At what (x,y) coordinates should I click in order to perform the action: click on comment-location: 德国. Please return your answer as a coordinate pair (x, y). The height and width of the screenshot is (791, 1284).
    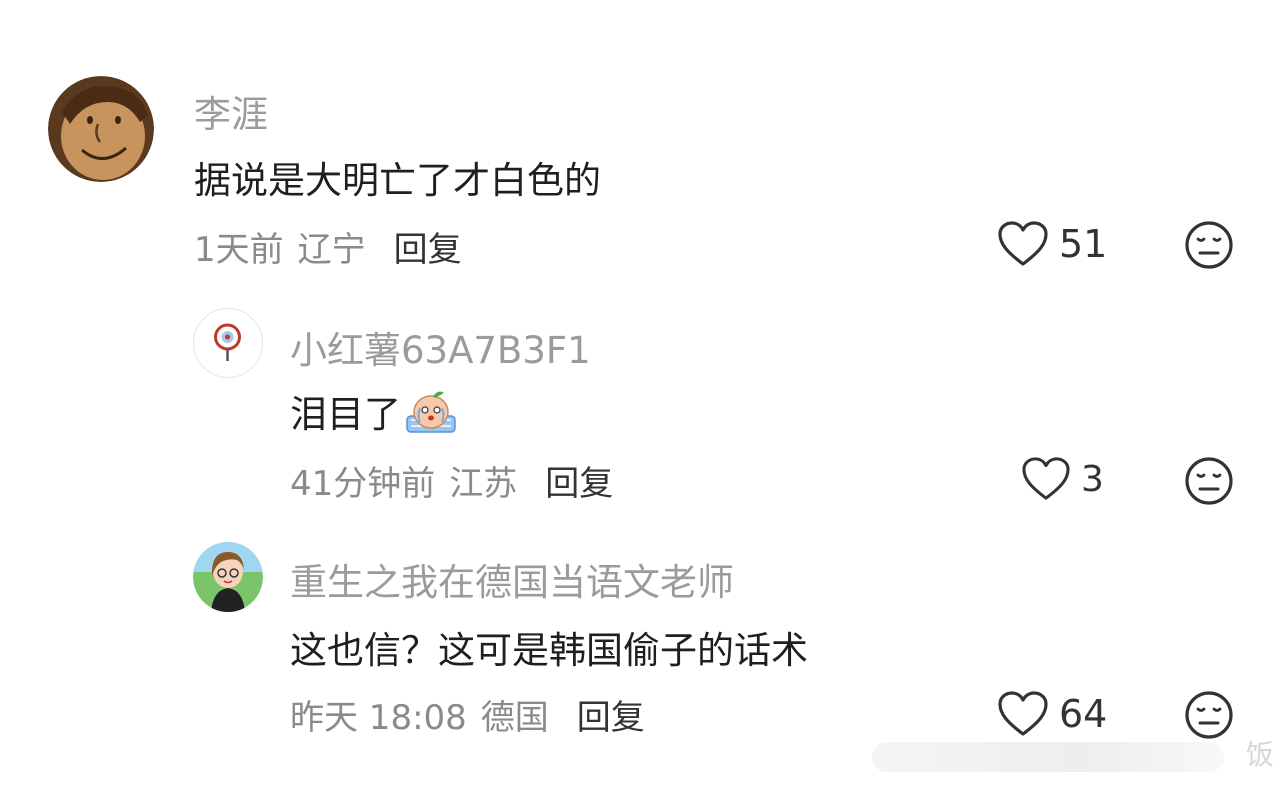
    Looking at the image, I should click on (514, 718).